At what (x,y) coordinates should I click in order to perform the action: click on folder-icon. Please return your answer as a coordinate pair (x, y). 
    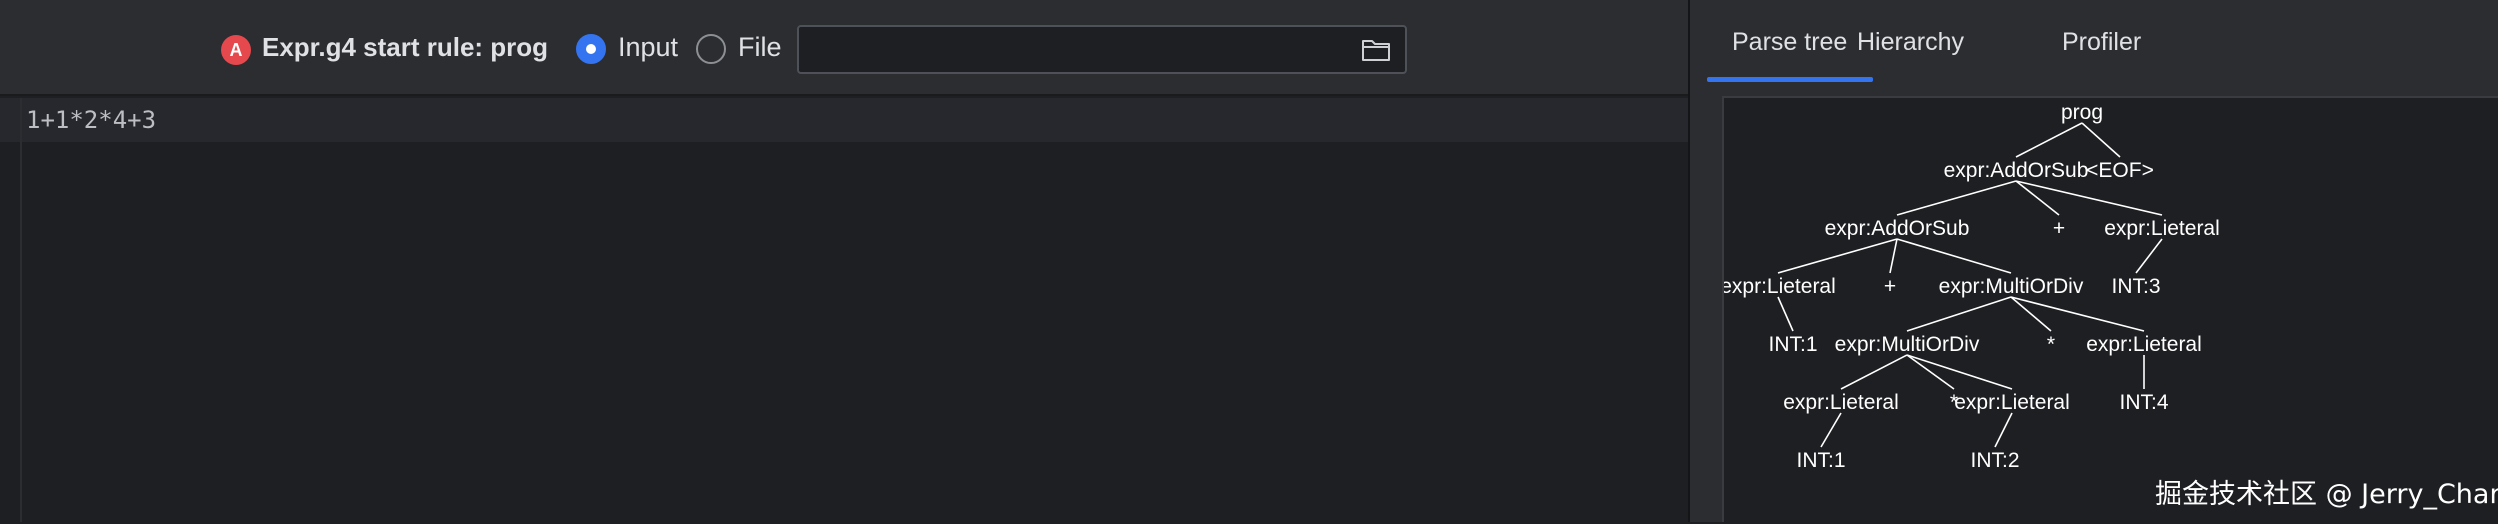
    Looking at the image, I should click on (1376, 50).